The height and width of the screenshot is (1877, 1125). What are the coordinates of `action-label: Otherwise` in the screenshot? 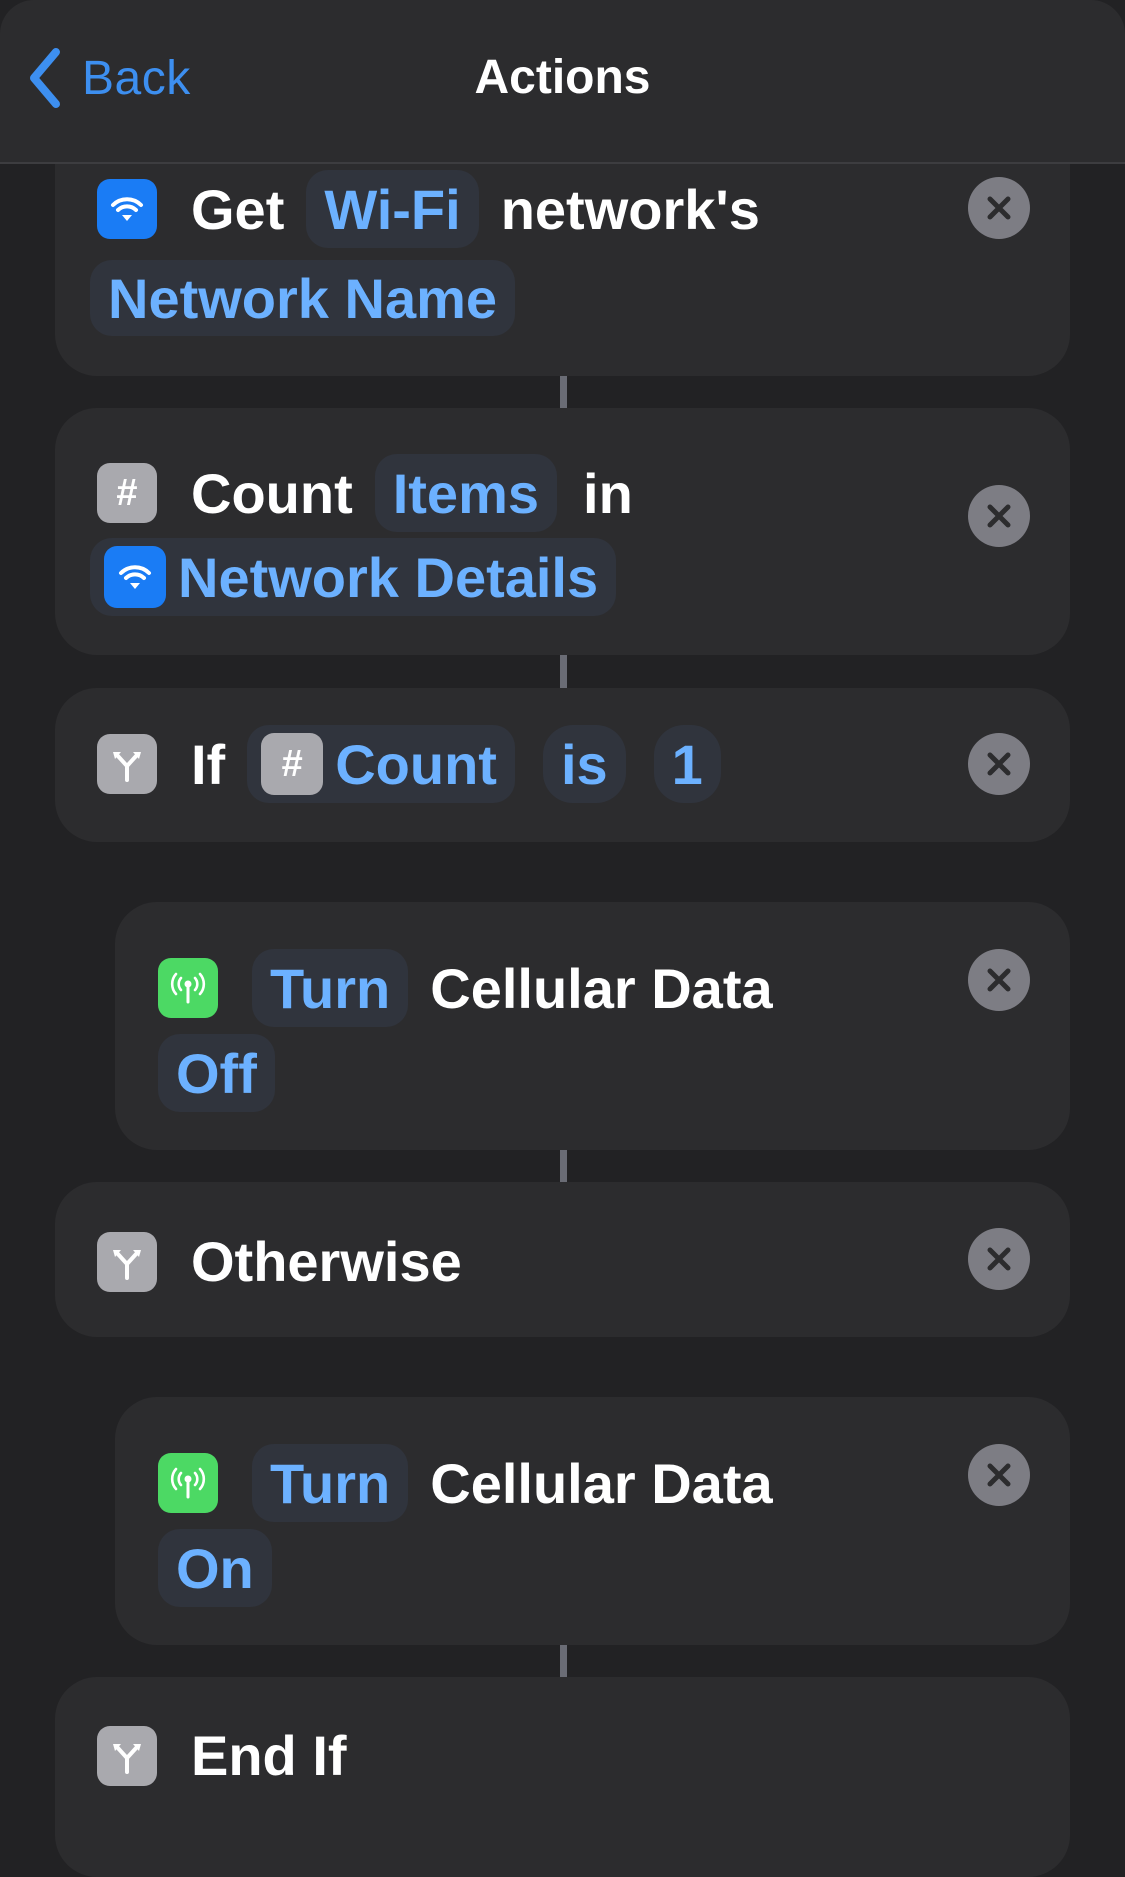 It's located at (326, 1261).